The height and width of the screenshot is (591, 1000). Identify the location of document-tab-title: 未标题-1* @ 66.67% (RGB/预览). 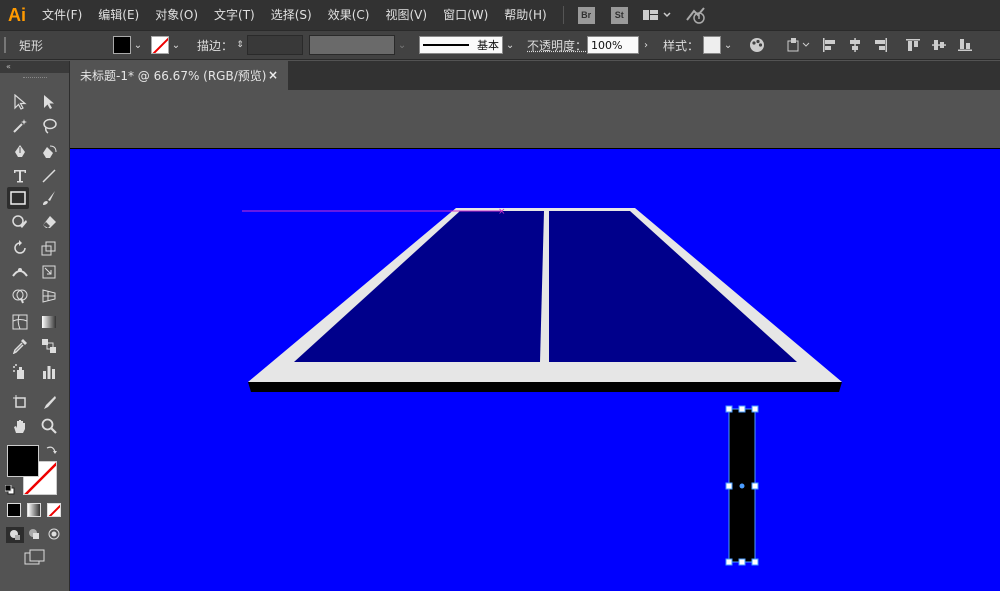
(173, 76).